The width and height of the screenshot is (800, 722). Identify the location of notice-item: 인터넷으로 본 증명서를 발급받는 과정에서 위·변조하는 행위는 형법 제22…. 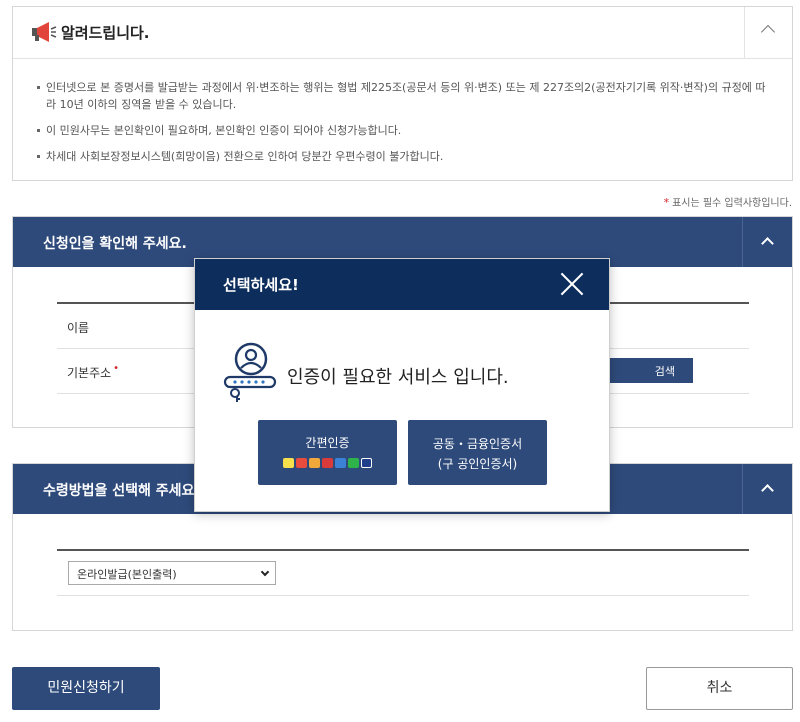
(405, 96).